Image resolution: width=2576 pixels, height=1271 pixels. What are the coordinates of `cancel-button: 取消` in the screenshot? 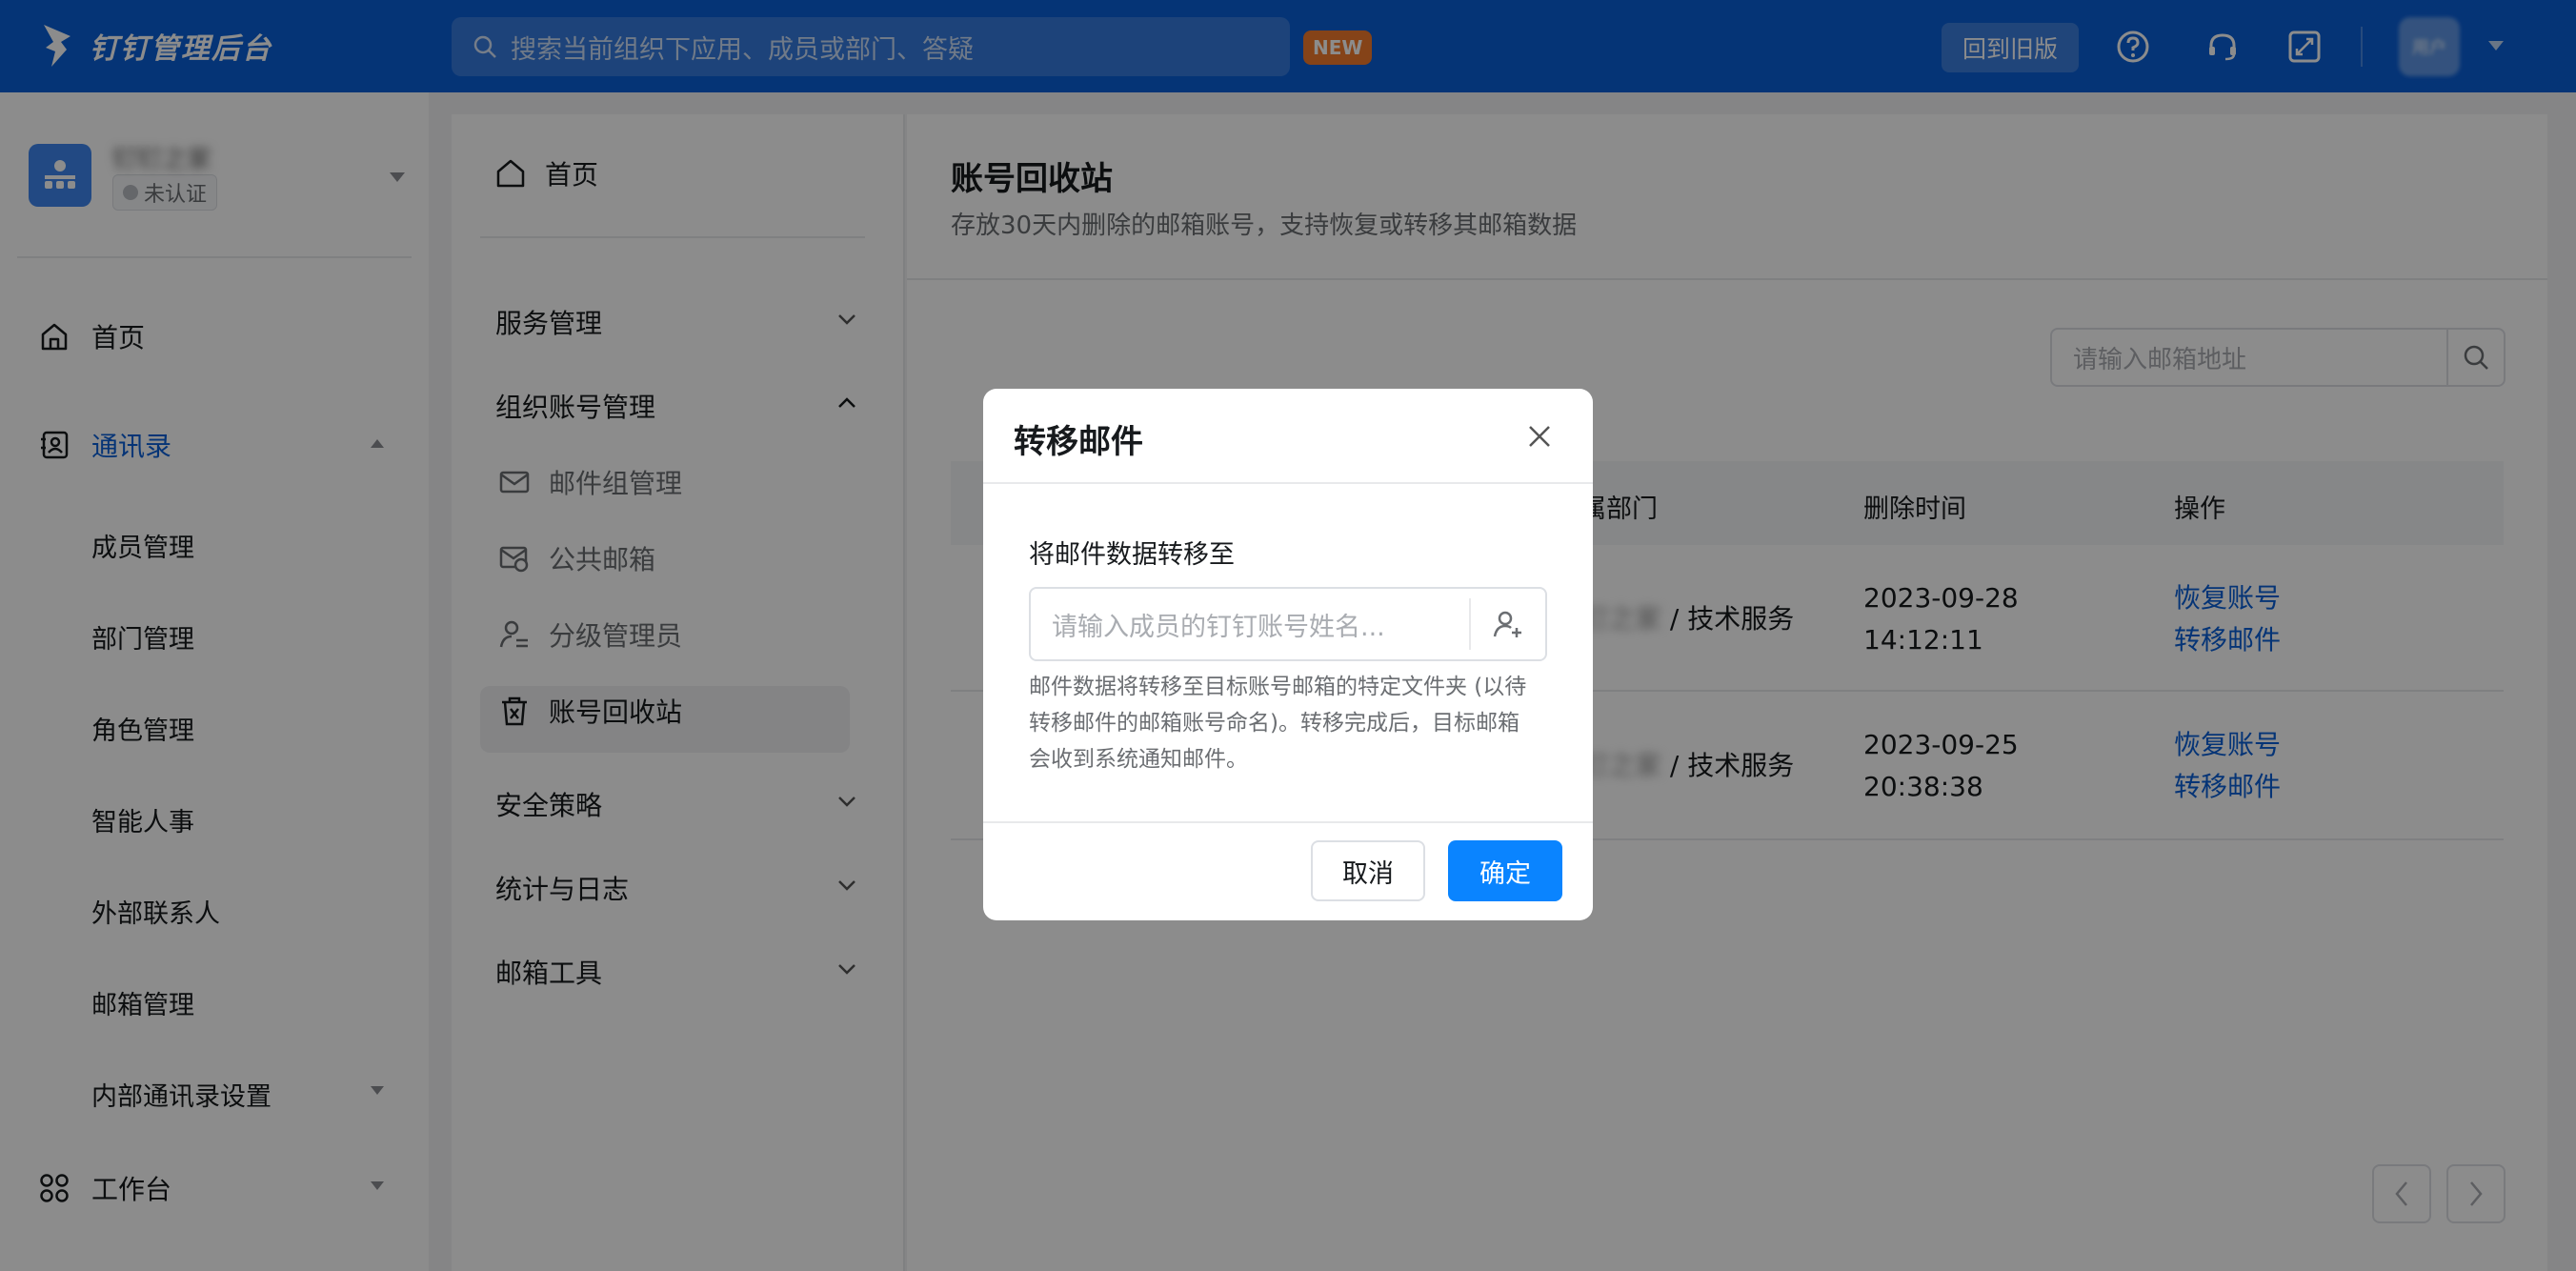 It's located at (1368, 870).